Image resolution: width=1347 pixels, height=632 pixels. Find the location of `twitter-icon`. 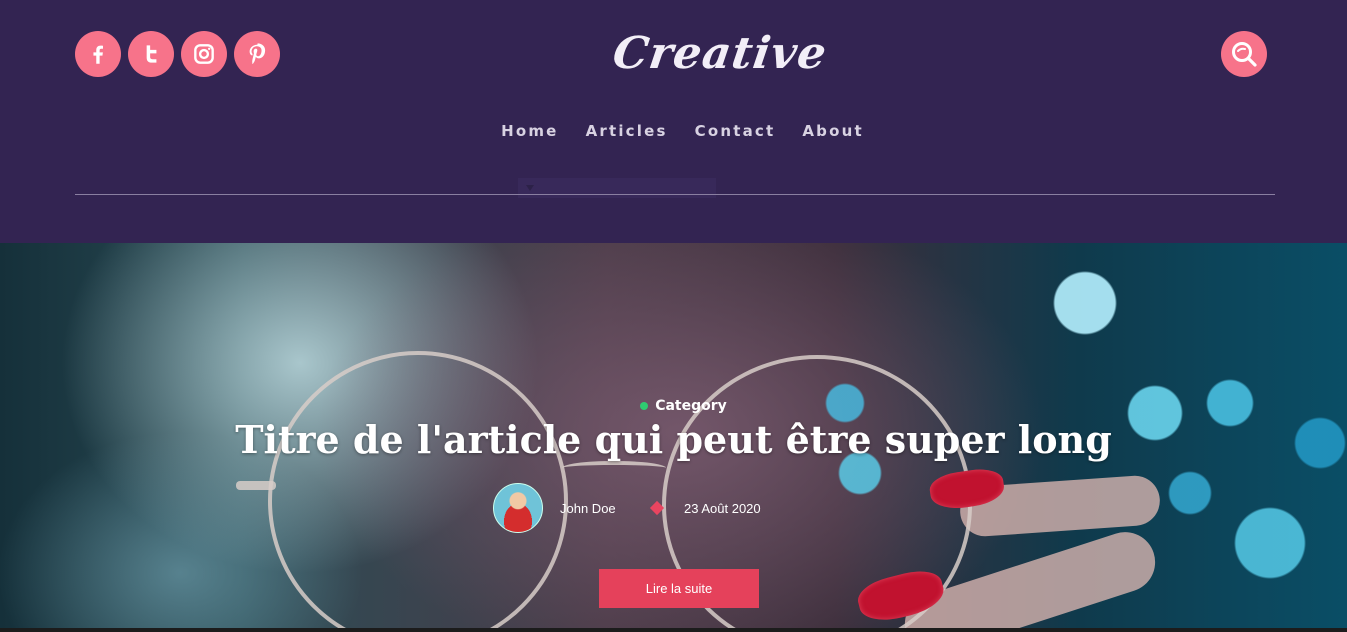

twitter-icon is located at coordinates (151, 54).